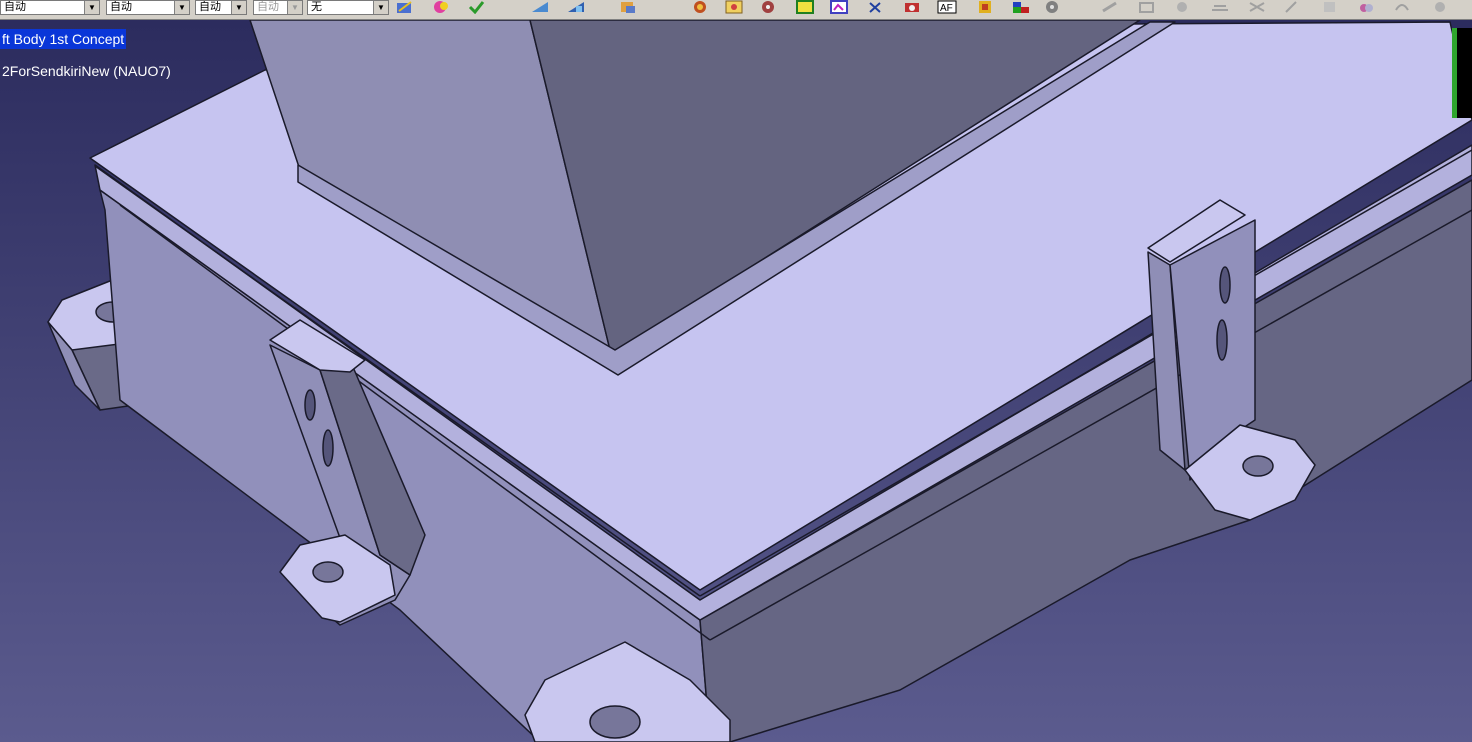 The height and width of the screenshot is (742, 1472). Describe the element at coordinates (805, 7) in the screenshot. I see `frame-icon` at that location.